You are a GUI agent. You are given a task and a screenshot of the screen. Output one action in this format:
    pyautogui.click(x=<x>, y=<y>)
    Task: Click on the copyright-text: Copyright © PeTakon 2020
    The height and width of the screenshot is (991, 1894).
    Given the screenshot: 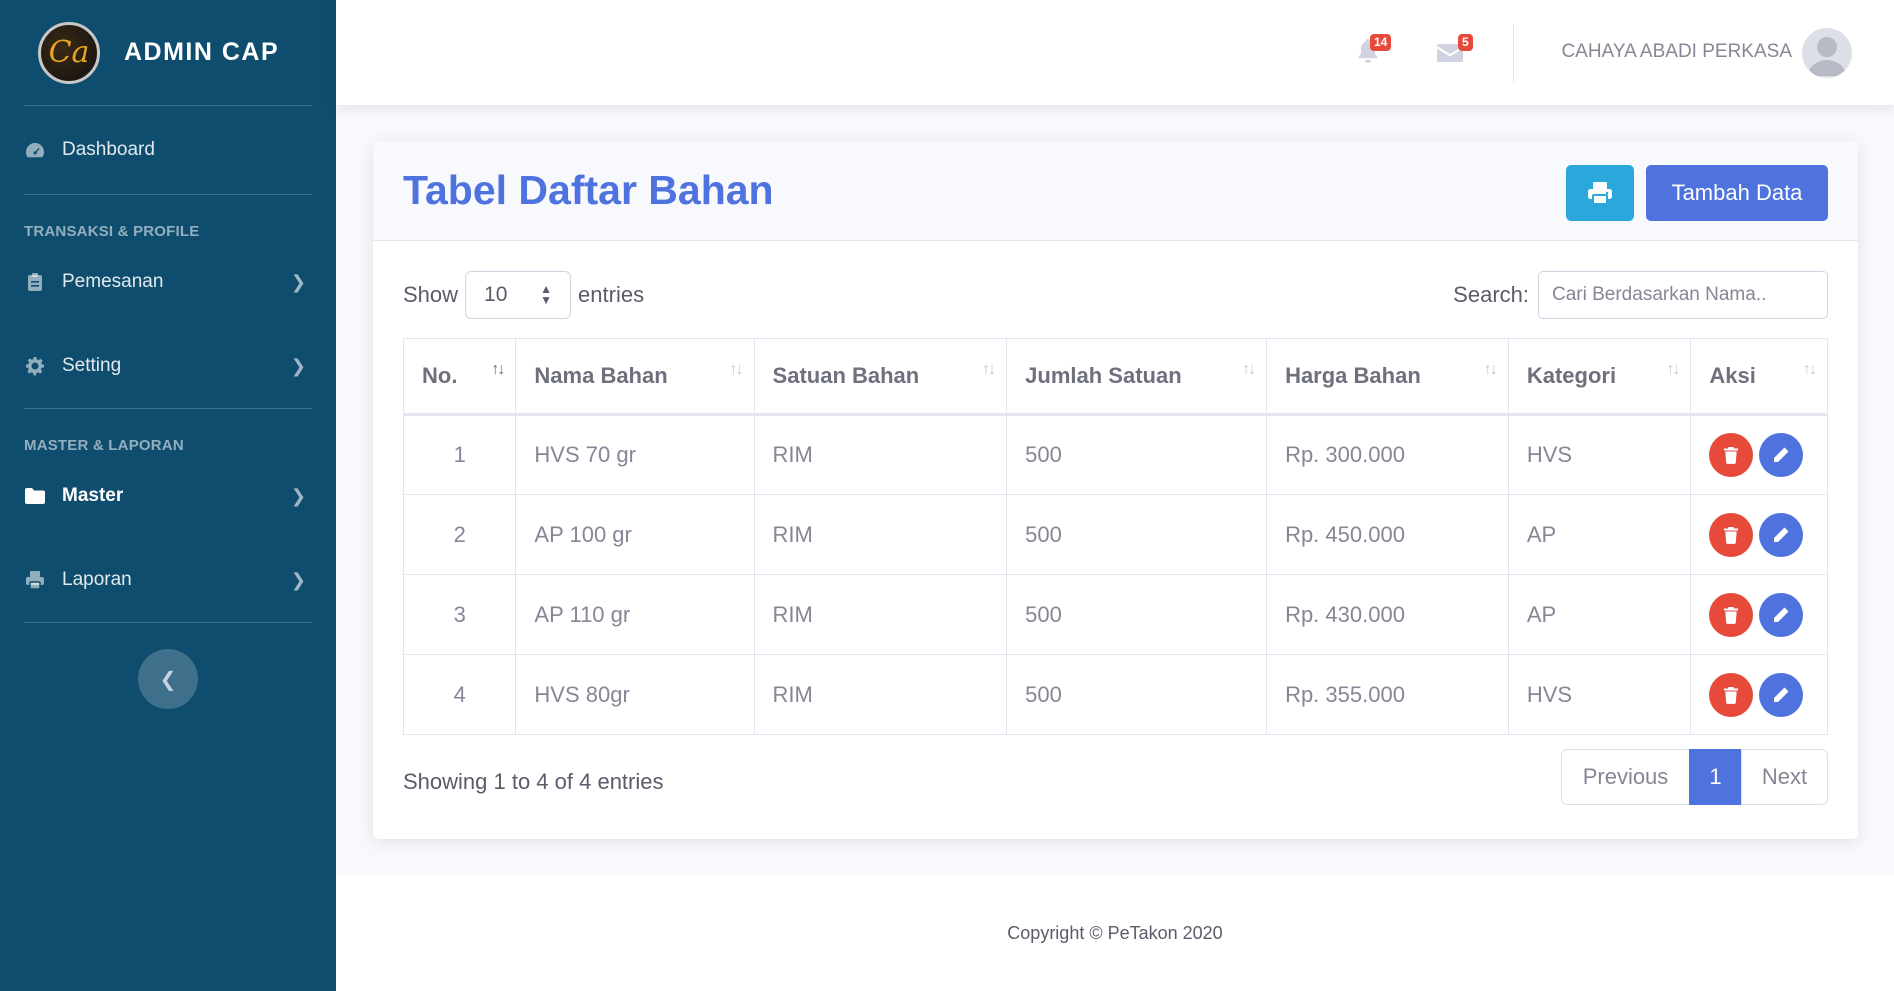 What is the action you would take?
    pyautogui.click(x=1115, y=932)
    